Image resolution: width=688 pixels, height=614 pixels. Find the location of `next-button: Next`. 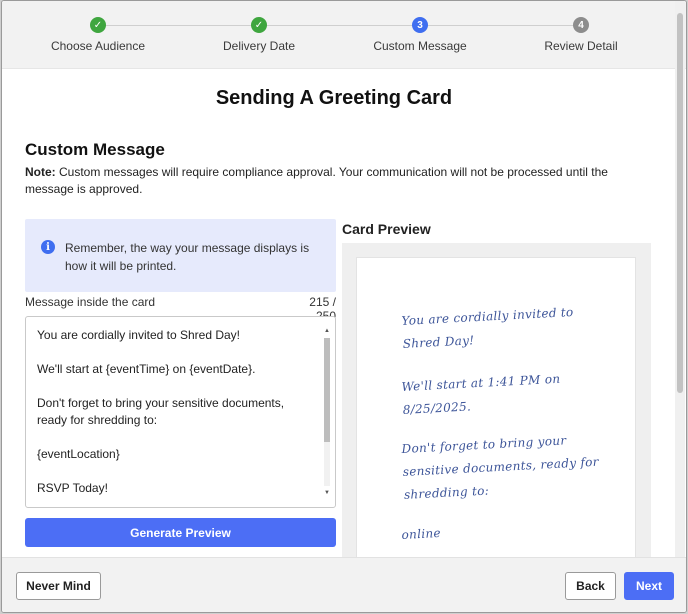

next-button: Next is located at coordinates (649, 586).